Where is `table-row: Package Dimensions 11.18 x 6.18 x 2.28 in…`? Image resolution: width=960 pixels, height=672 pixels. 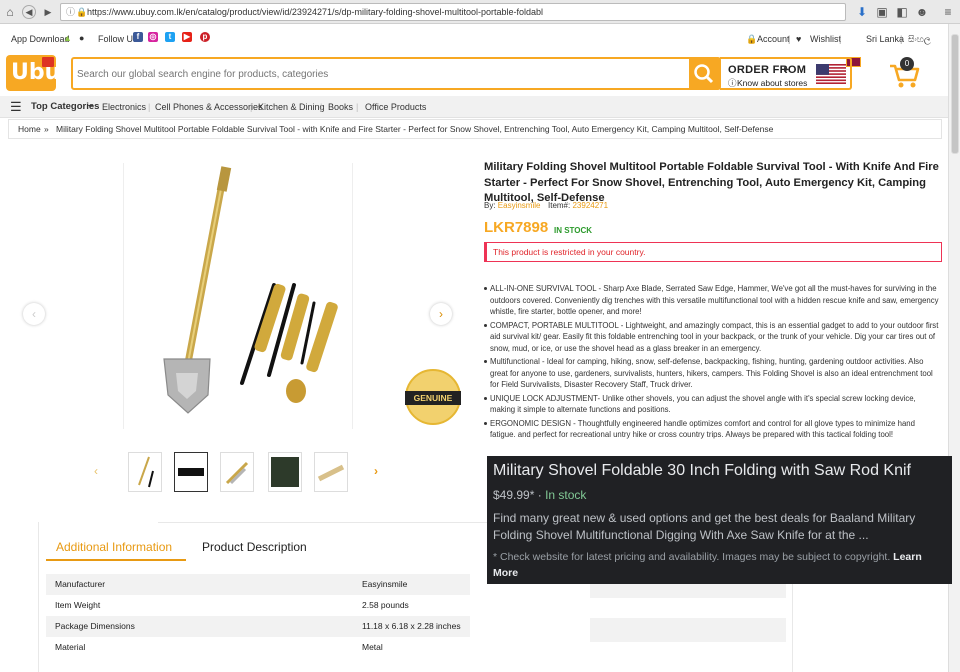
table-row: Package Dimensions 11.18 x 6.18 x 2.28 in… is located at coordinates (258, 626).